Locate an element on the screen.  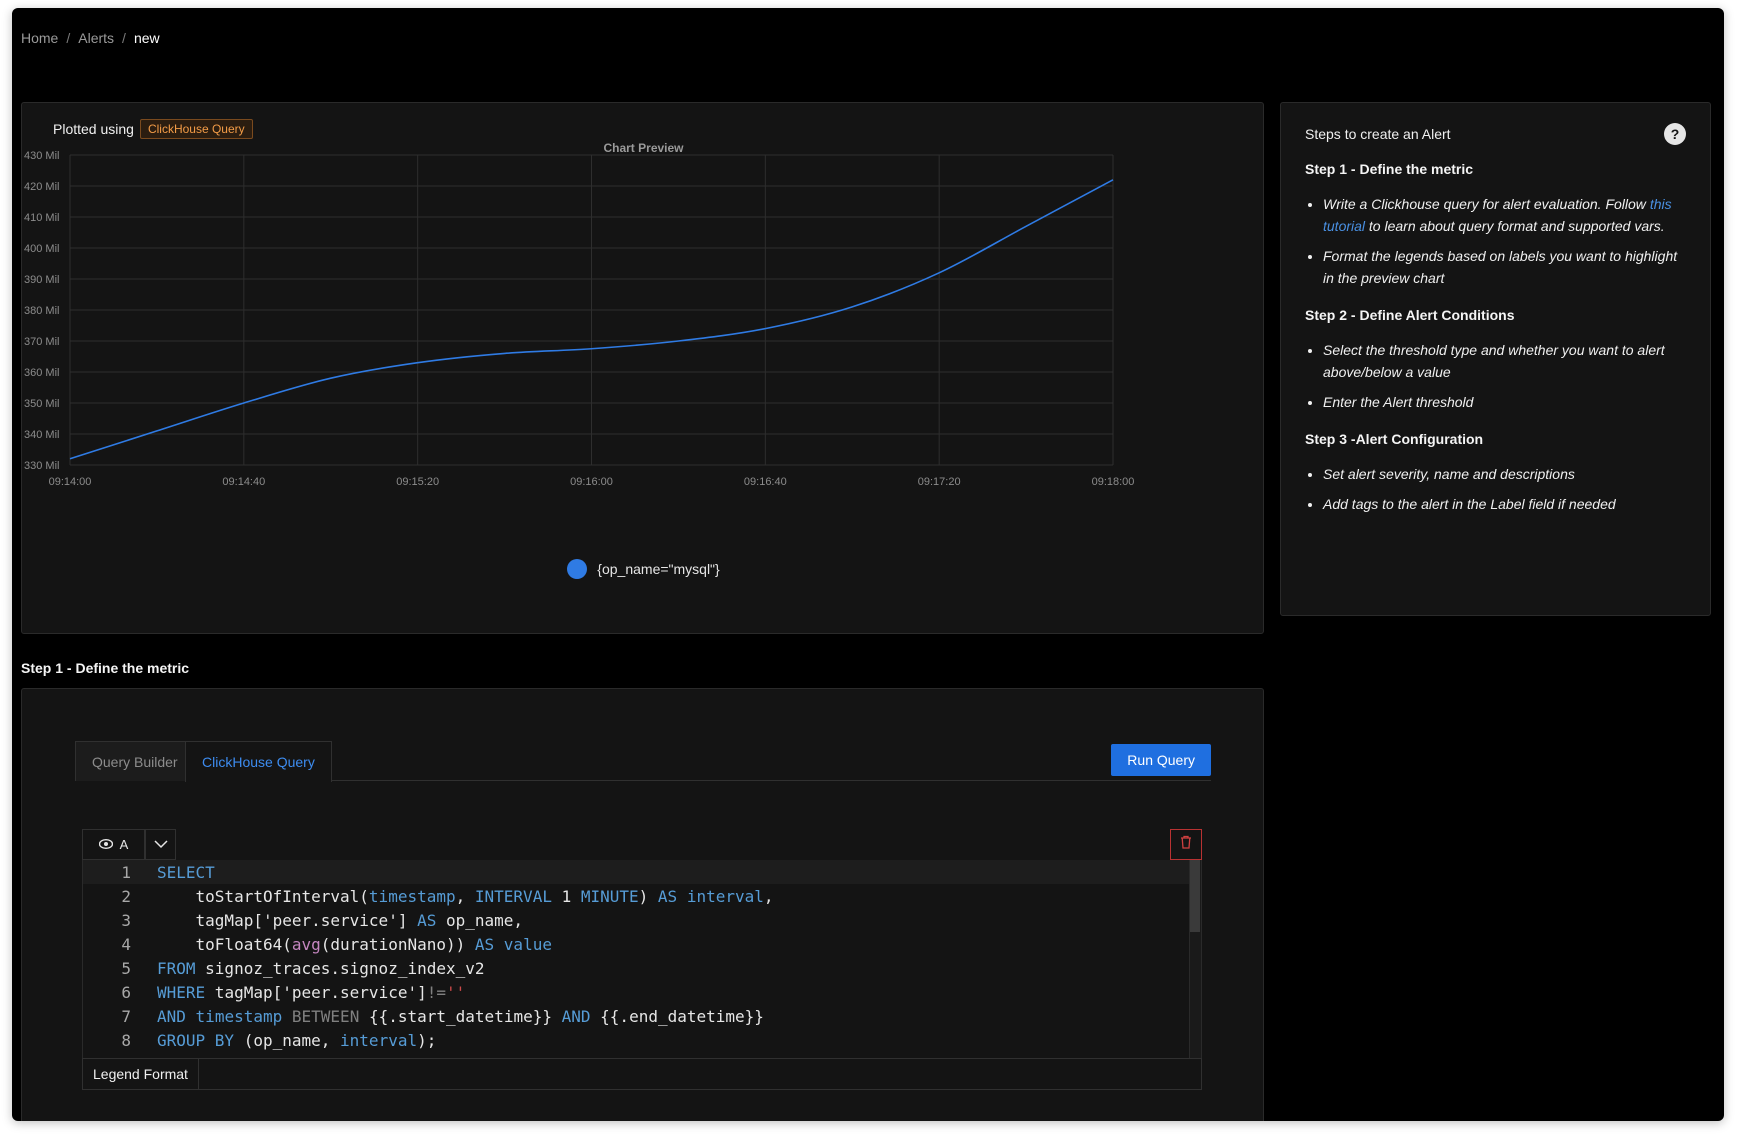
steps-heading: Steps to create an Alert is located at coordinates (1378, 134).